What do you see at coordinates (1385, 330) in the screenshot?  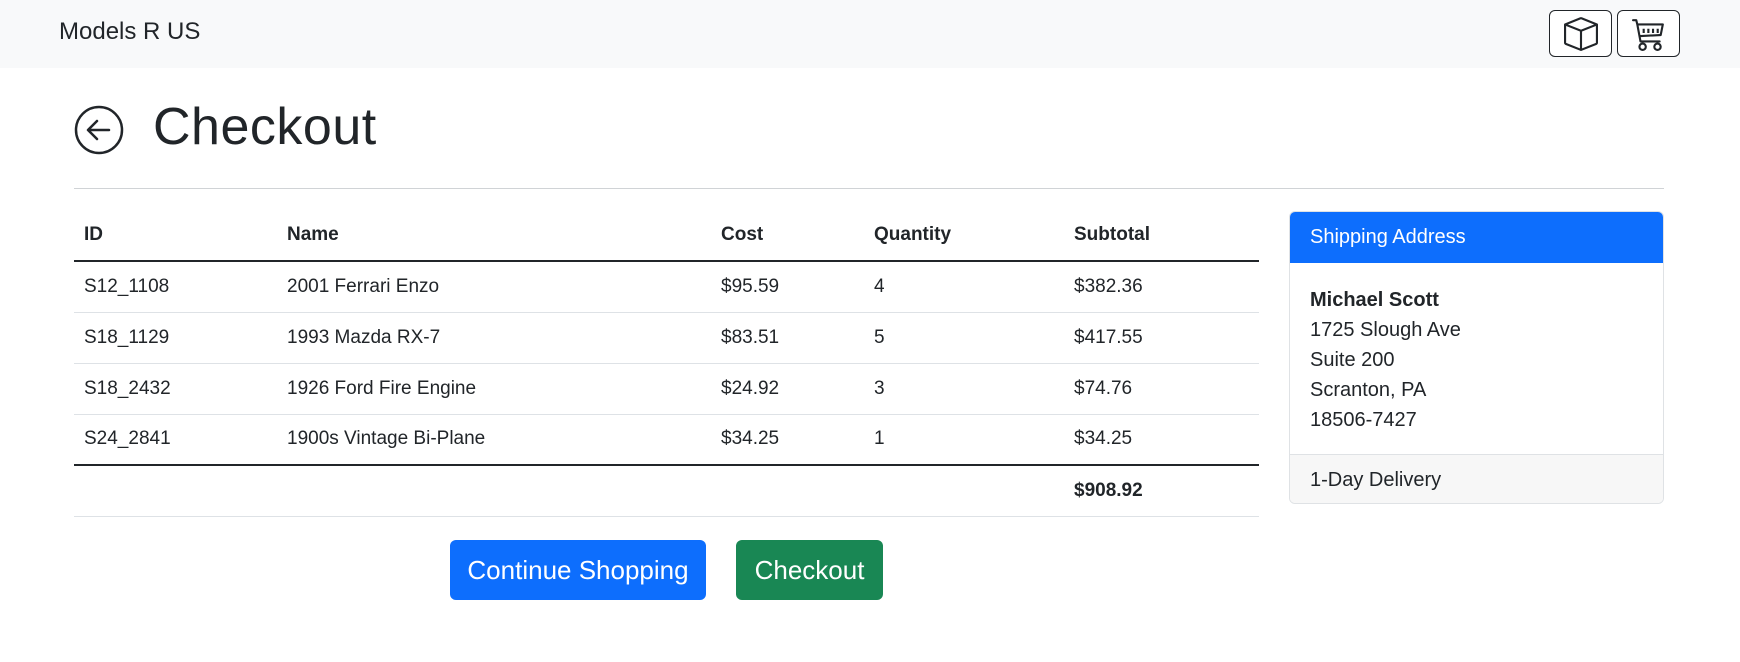 I see `address-line: 1725 Slough Ave` at bounding box center [1385, 330].